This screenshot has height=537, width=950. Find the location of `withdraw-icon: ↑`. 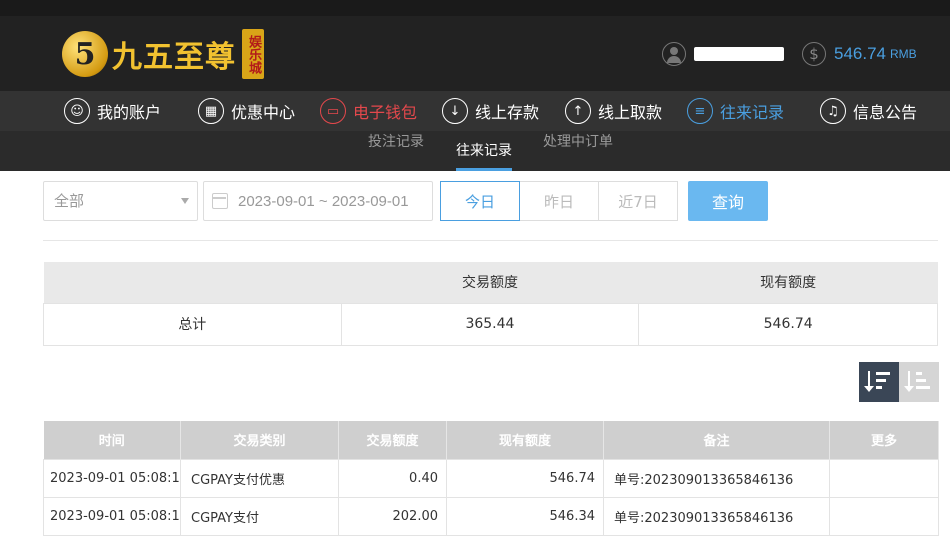

withdraw-icon: ↑ is located at coordinates (578, 111).